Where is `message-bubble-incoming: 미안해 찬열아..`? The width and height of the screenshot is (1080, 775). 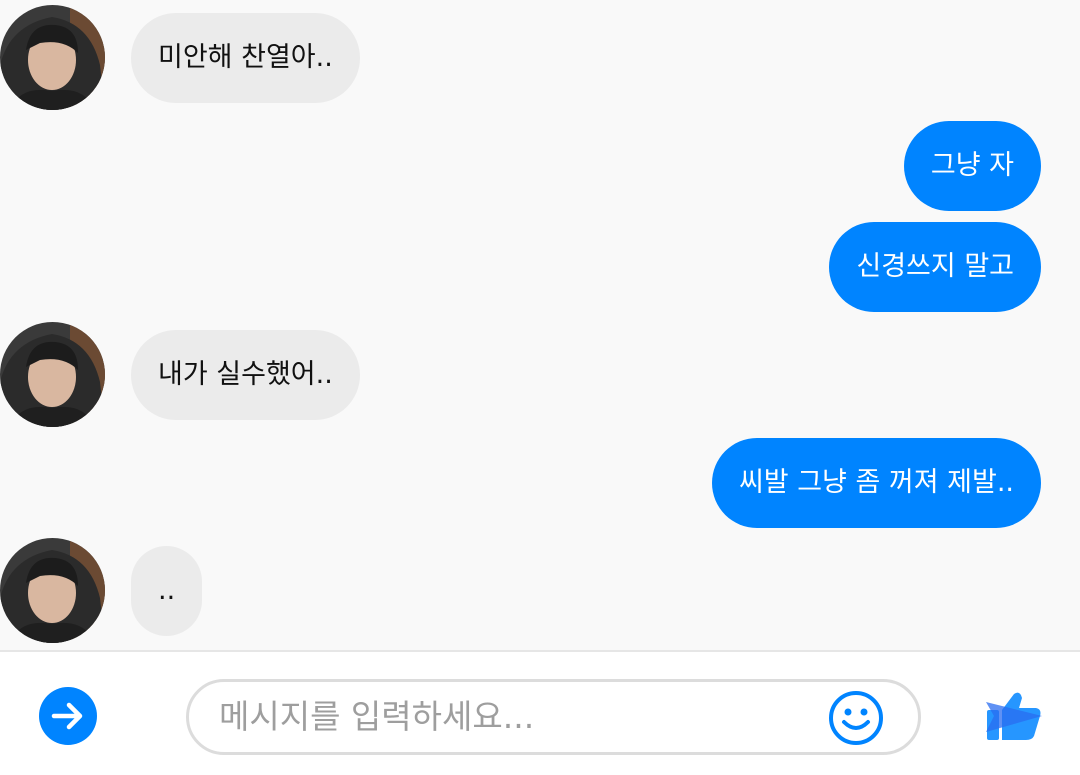 message-bubble-incoming: 미안해 찬열아.. is located at coordinates (245, 58).